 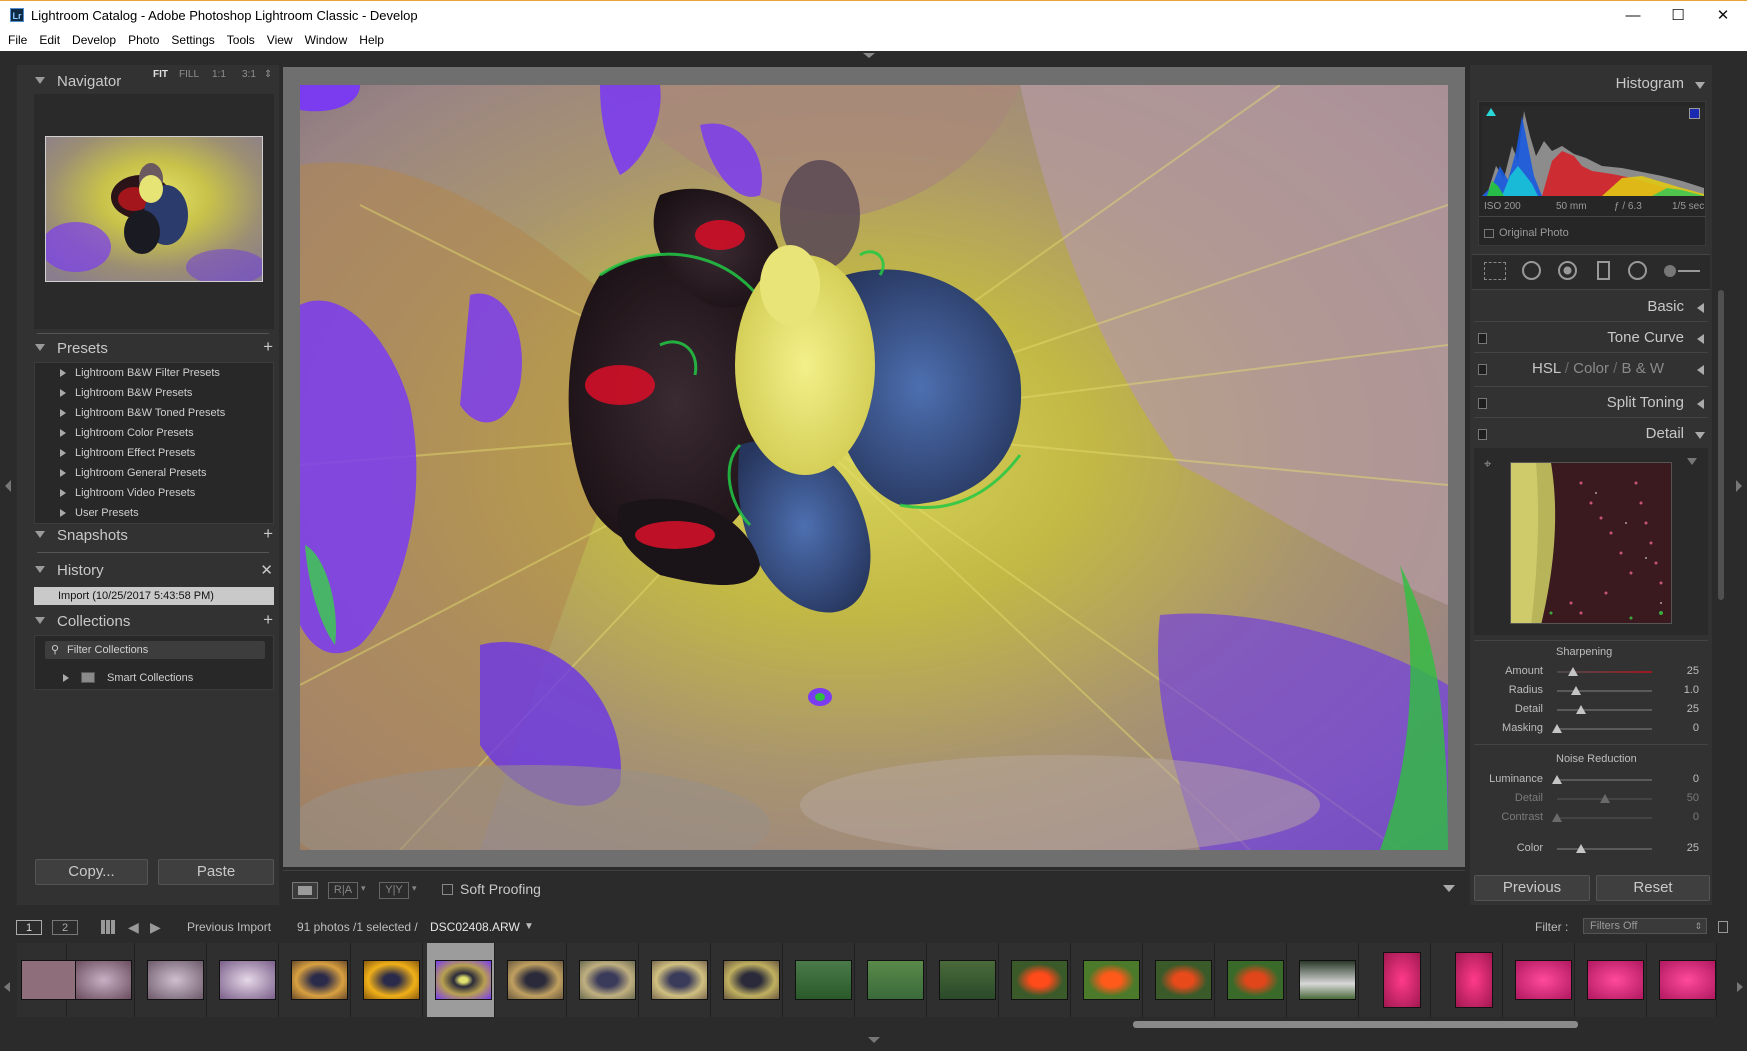 What do you see at coordinates (1683, 271) in the screenshot?
I see `adjustment-brush-icon` at bounding box center [1683, 271].